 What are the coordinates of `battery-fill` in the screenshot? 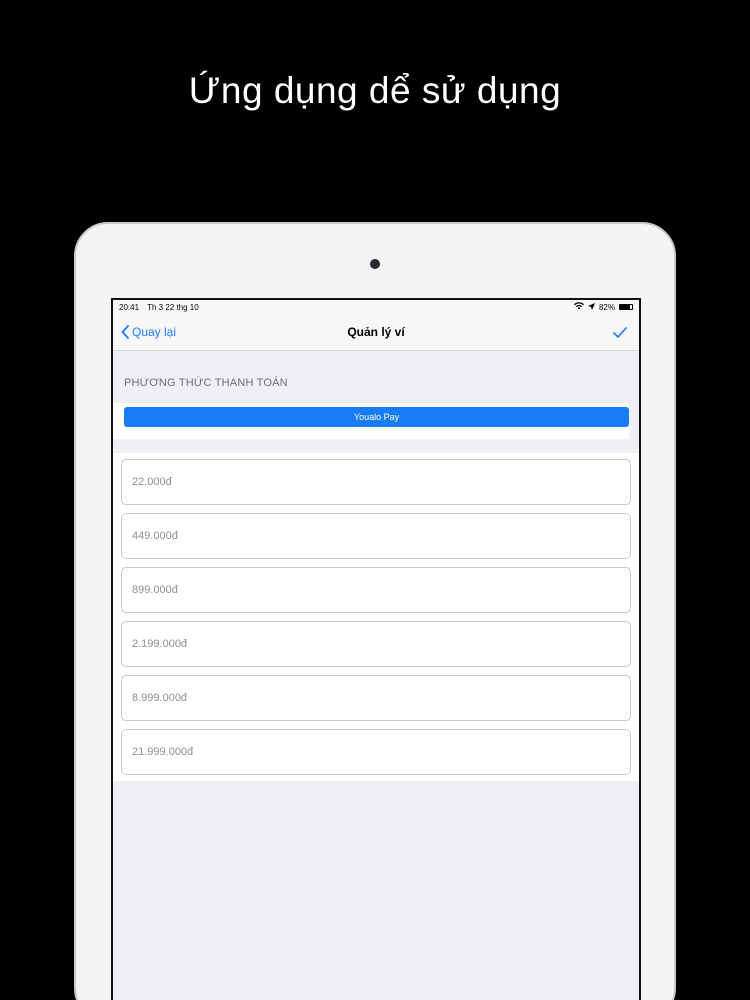 It's located at (625, 307).